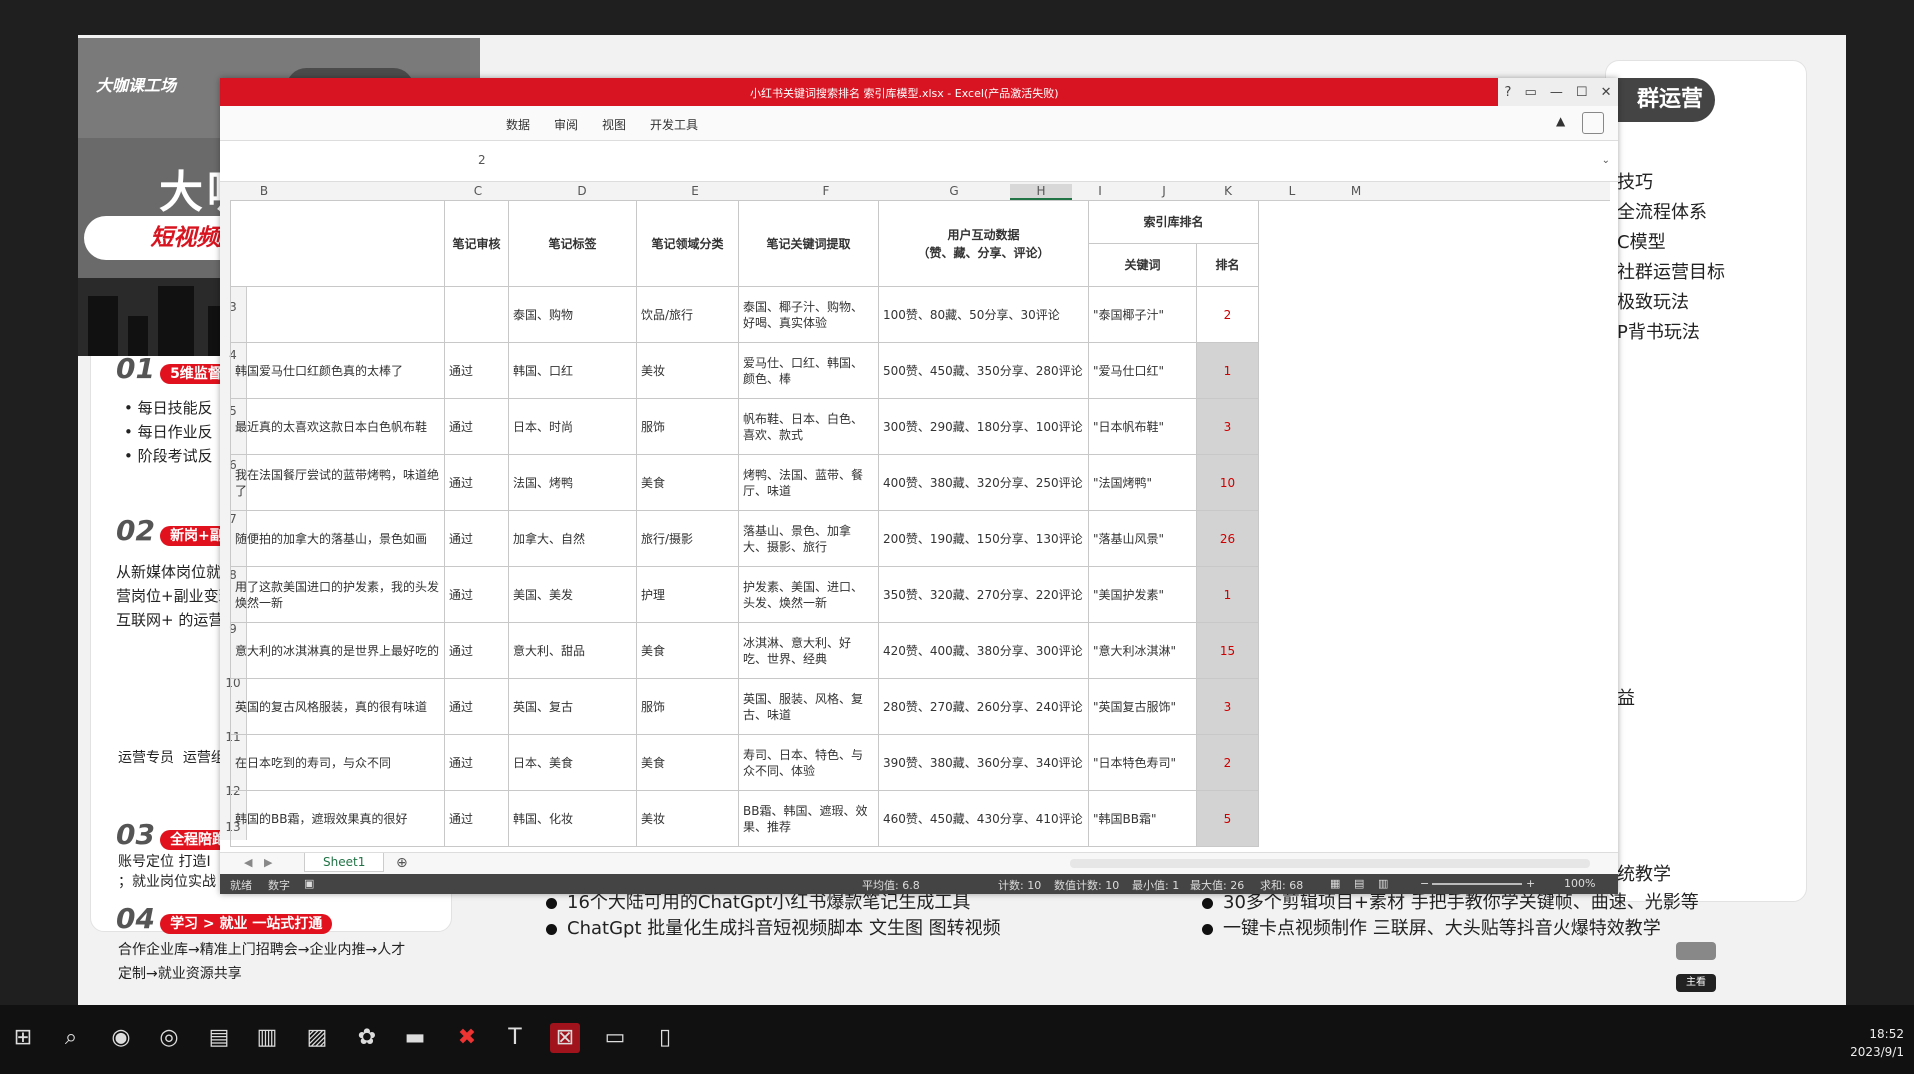 This screenshot has height=1074, width=1914. What do you see at coordinates (983, 314) in the screenshot?
I see `cell-interaction: 100赞、80藏、50分享、30评论` at bounding box center [983, 314].